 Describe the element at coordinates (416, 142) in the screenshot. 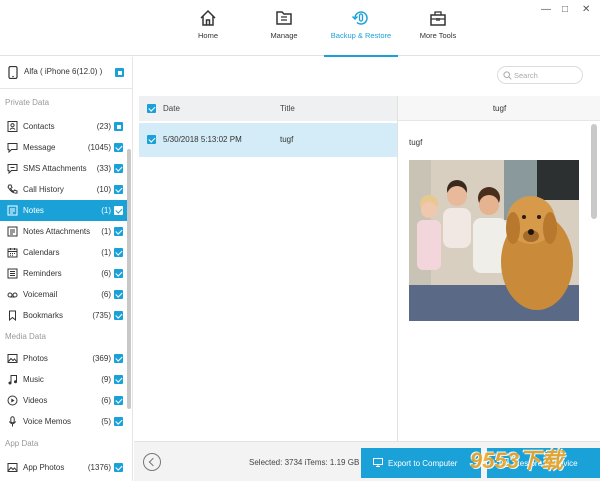

I see `detail-title: tugf` at that location.